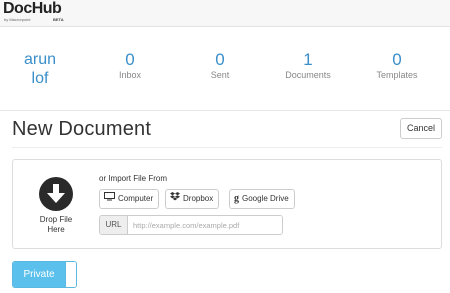 Image resolution: width=450 pixels, height=293 pixels. I want to click on import-dropbox-button: Dropbox, so click(192, 199).